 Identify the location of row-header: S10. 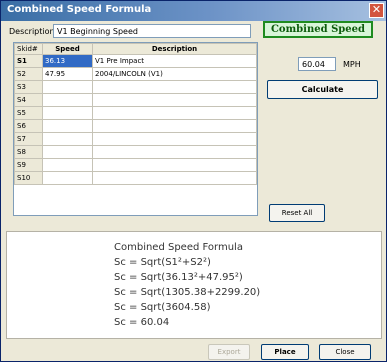
(28, 178).